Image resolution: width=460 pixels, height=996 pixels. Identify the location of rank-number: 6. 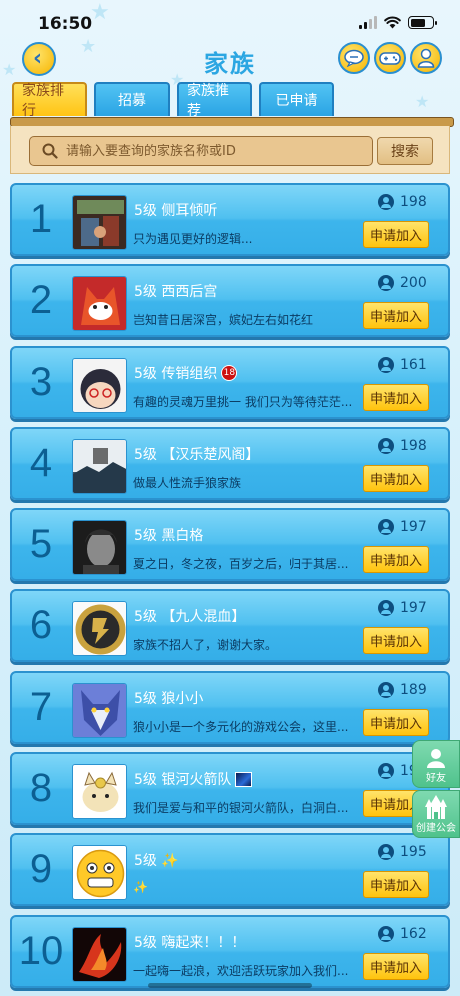
(41, 625).